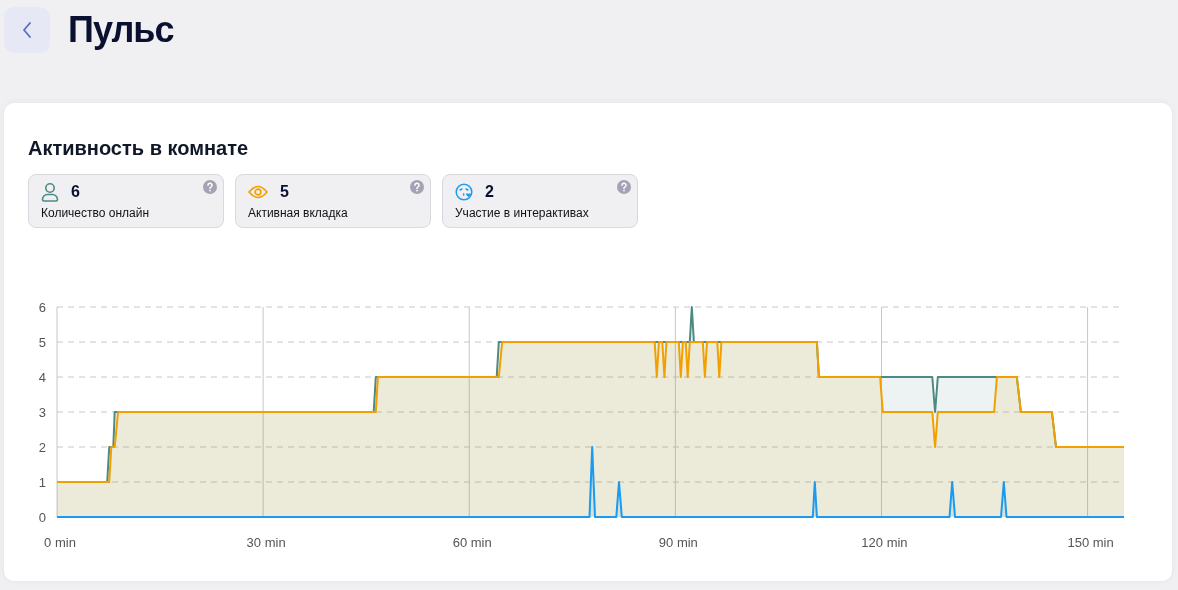  Describe the element at coordinates (678, 542) in the screenshot. I see `axis-label: 90 min` at that location.